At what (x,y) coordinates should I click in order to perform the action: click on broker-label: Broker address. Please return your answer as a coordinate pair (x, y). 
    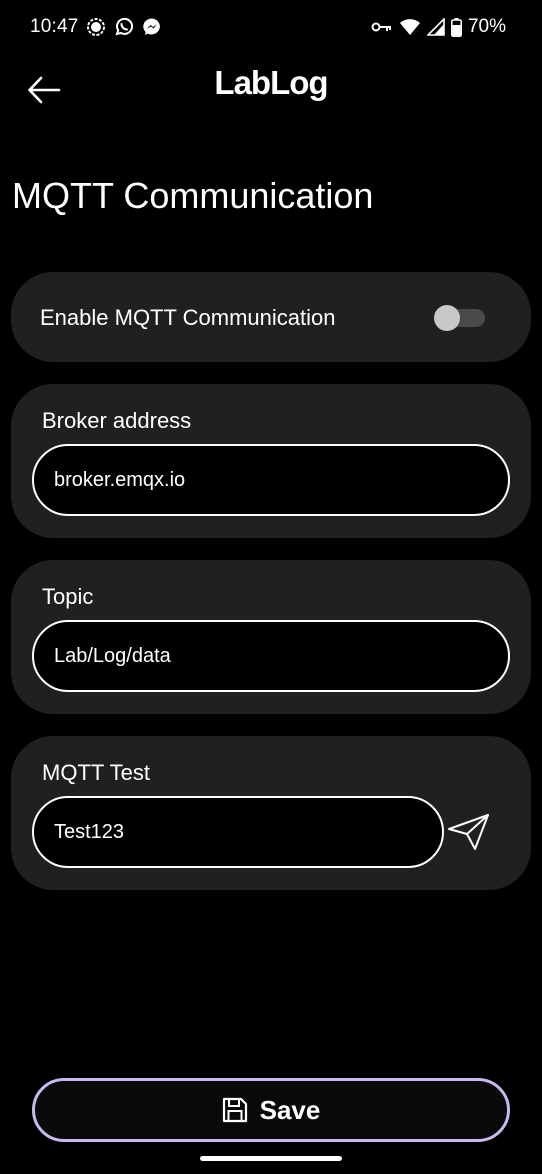
    Looking at the image, I should click on (117, 420).